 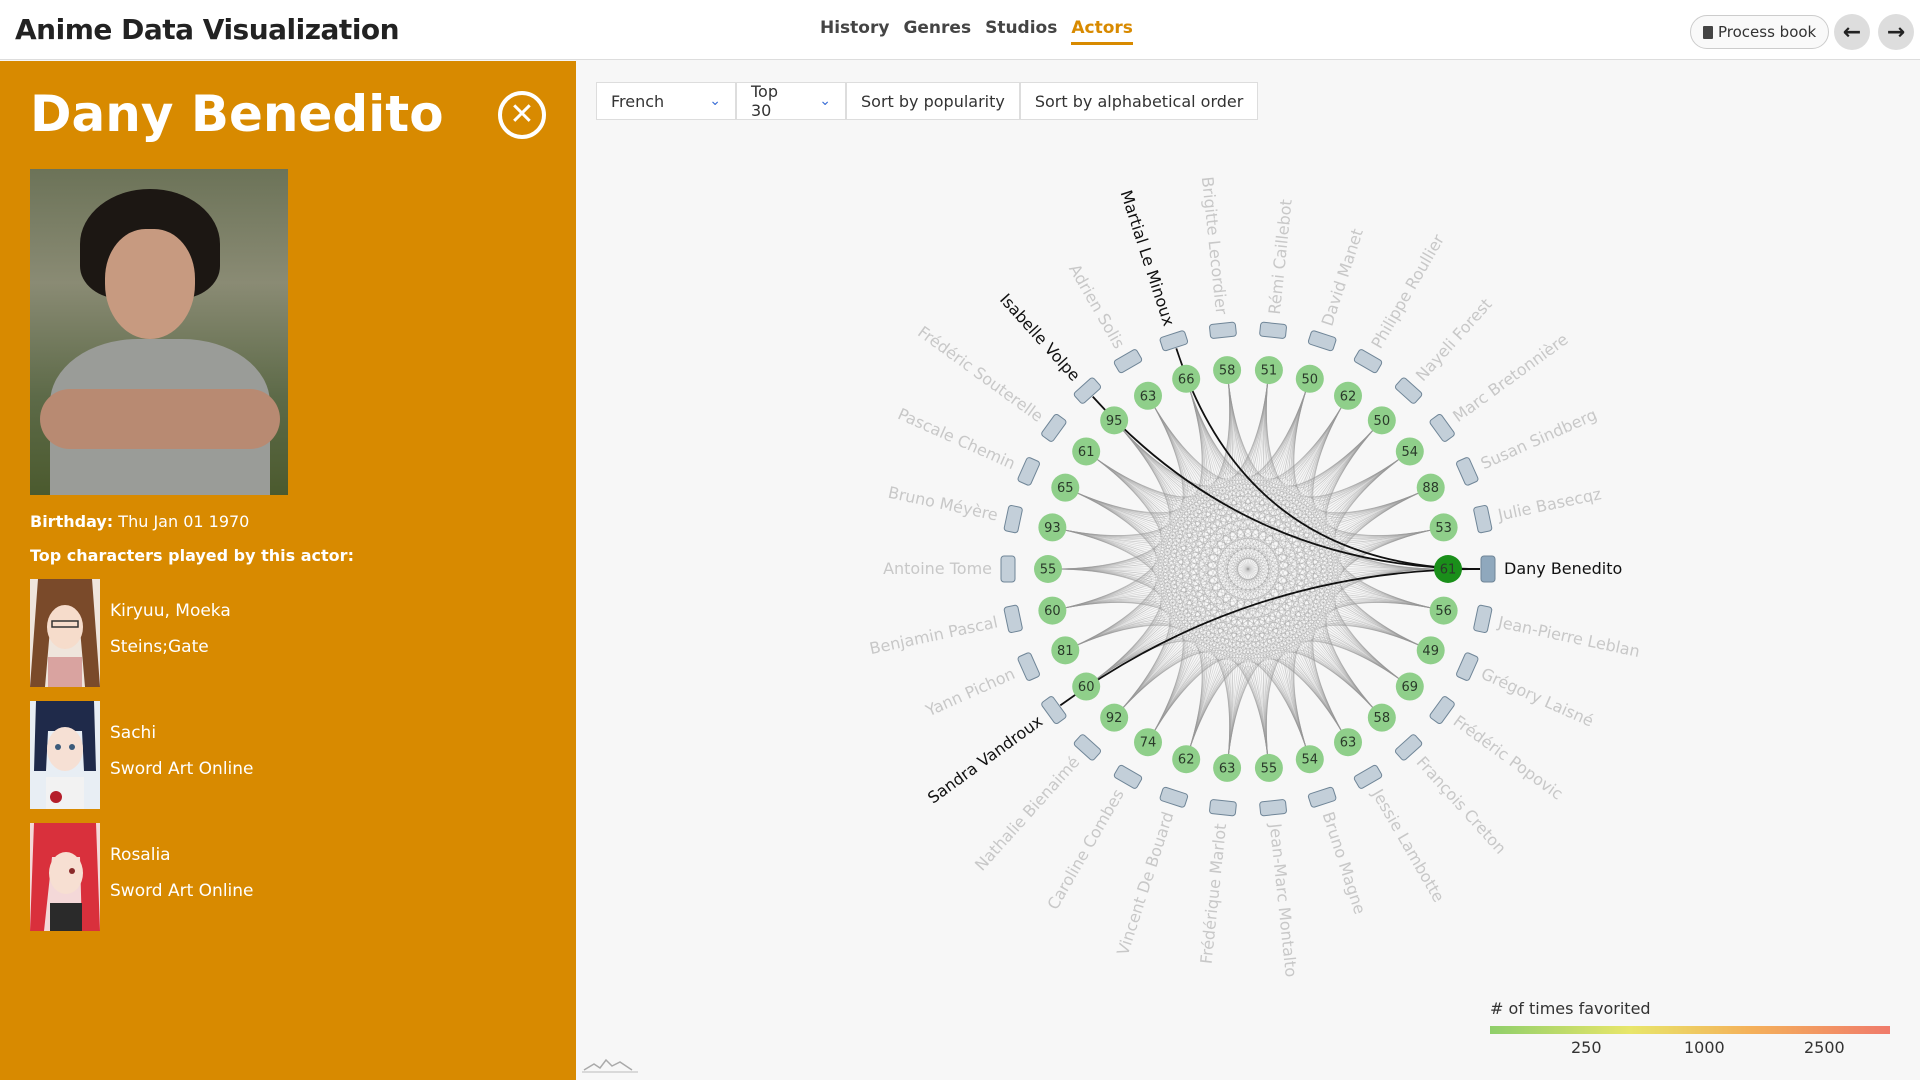 I want to click on actor-label: Adrien Solis, so click(x=1097, y=306).